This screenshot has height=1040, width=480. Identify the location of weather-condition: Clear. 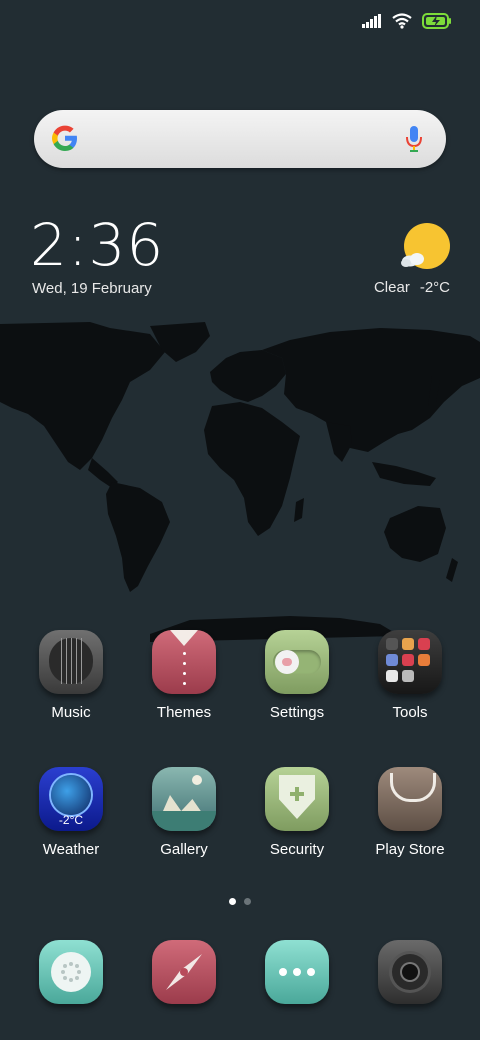
(391, 287).